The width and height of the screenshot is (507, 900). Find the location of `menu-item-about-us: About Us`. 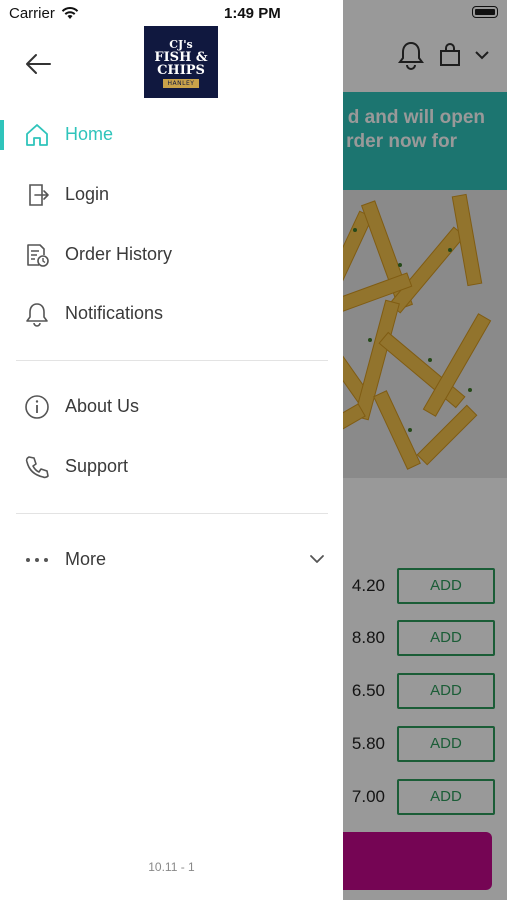

menu-item-about-us: About Us is located at coordinates (171, 407).